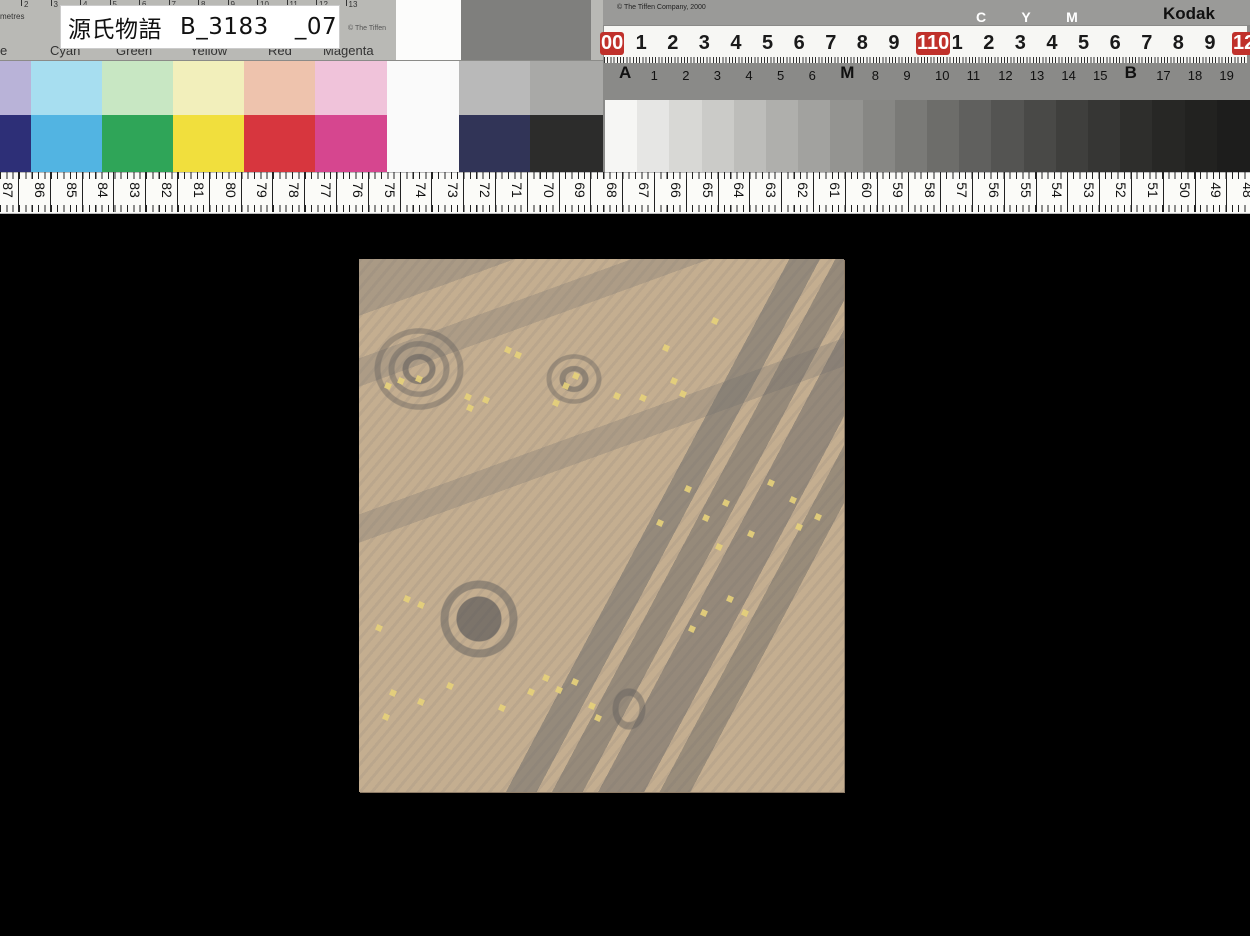 This screenshot has width=1250, height=936. Describe the element at coordinates (993, 190) in the screenshot. I see `tape-number: 56` at that location.